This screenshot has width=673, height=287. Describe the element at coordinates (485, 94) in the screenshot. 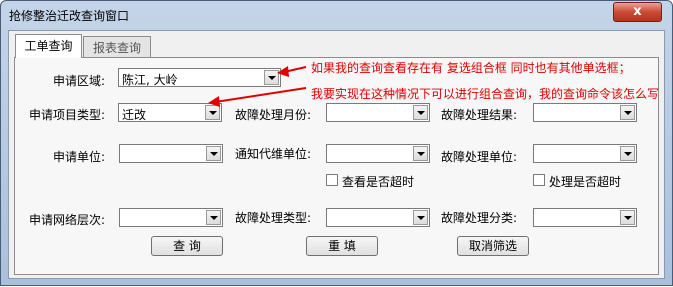

I see `annotation-line-2: 我要实现在这种情况下可以进行组合查询，我的查询命令该怎么写` at that location.